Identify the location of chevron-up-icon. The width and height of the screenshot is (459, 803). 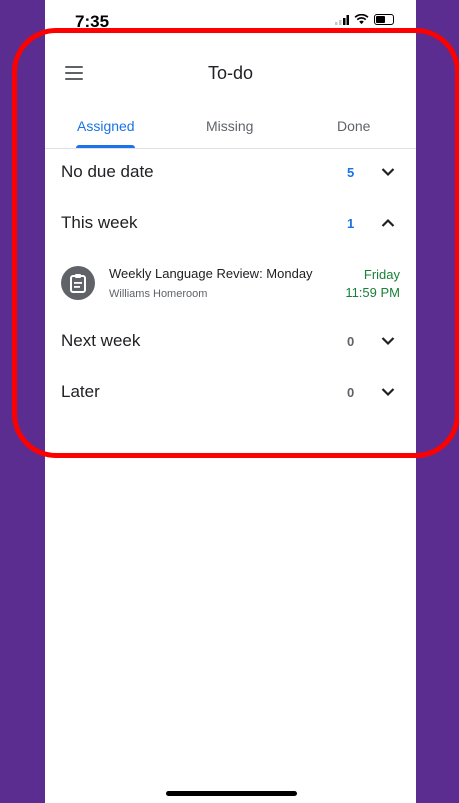
(388, 223).